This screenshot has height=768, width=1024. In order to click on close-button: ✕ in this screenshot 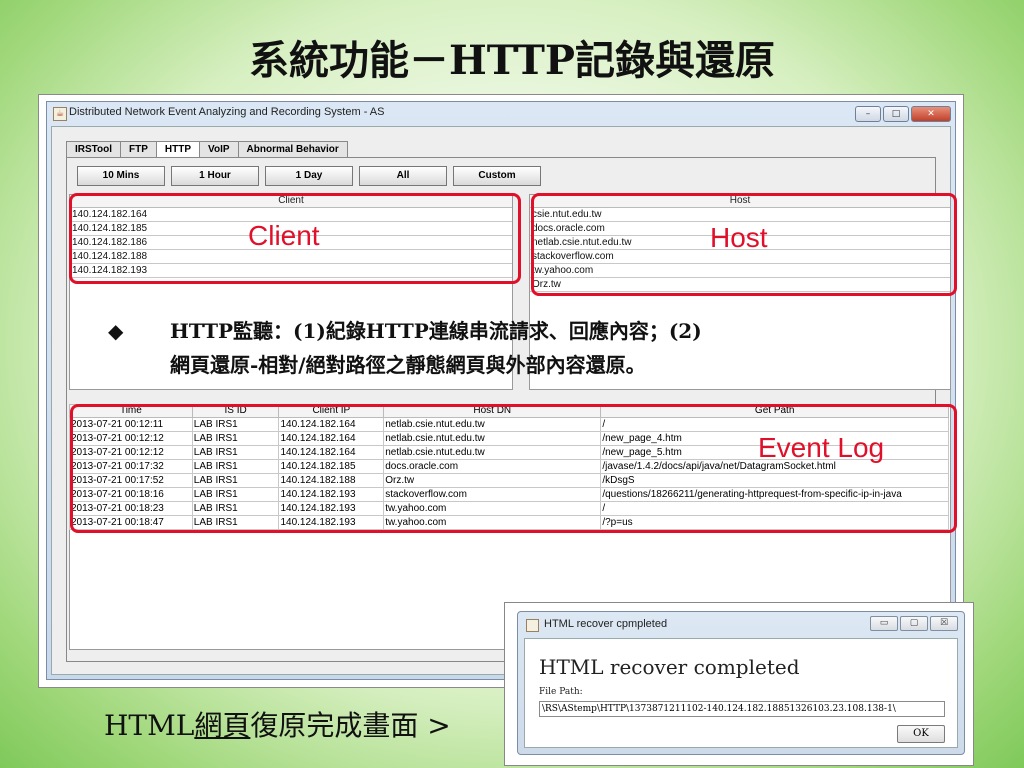, I will do `click(931, 114)`.